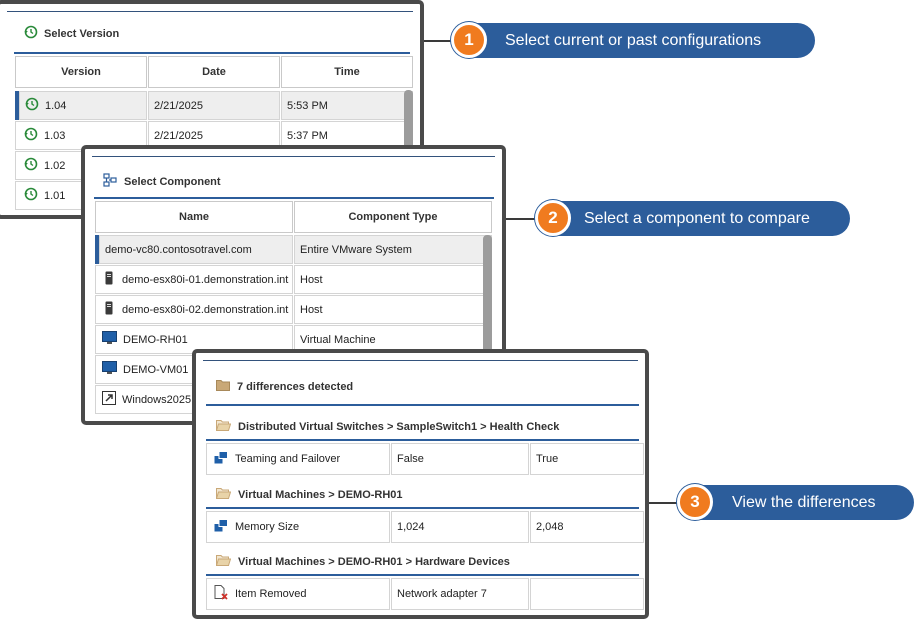 This screenshot has width=914, height=619. I want to click on setting-name: Item Removed, so click(271, 594).